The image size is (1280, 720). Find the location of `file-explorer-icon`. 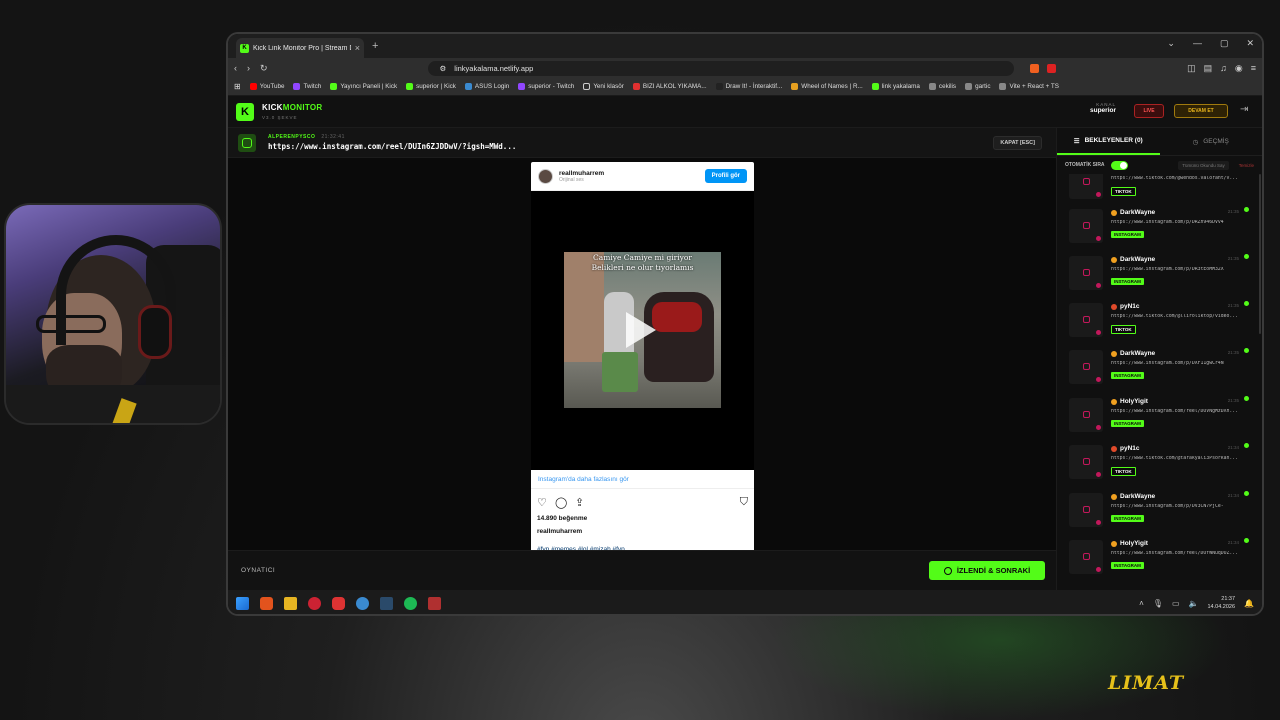

file-explorer-icon is located at coordinates (290, 603).